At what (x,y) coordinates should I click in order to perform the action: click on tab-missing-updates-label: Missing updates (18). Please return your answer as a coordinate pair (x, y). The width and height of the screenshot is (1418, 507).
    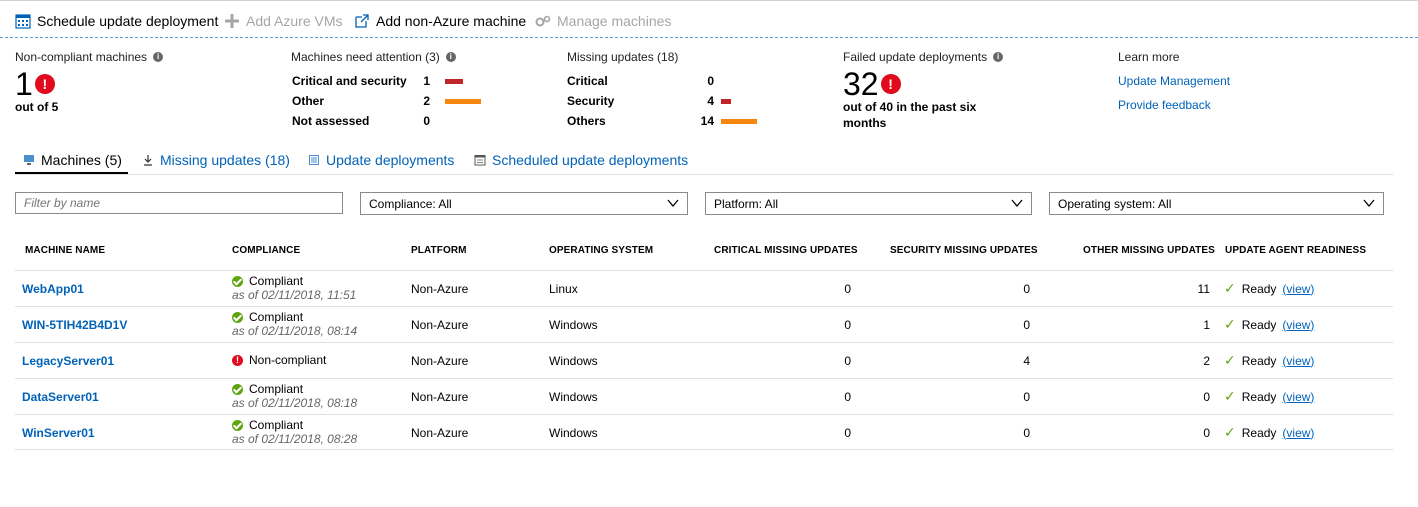
    Looking at the image, I should click on (225, 160).